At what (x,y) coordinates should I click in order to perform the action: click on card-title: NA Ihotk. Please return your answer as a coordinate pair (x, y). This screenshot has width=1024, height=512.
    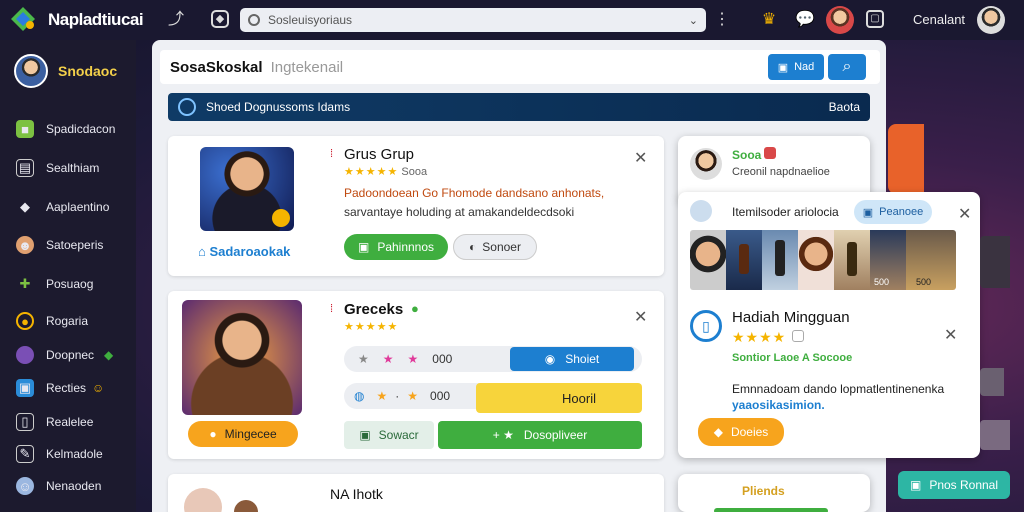
    Looking at the image, I should click on (356, 494).